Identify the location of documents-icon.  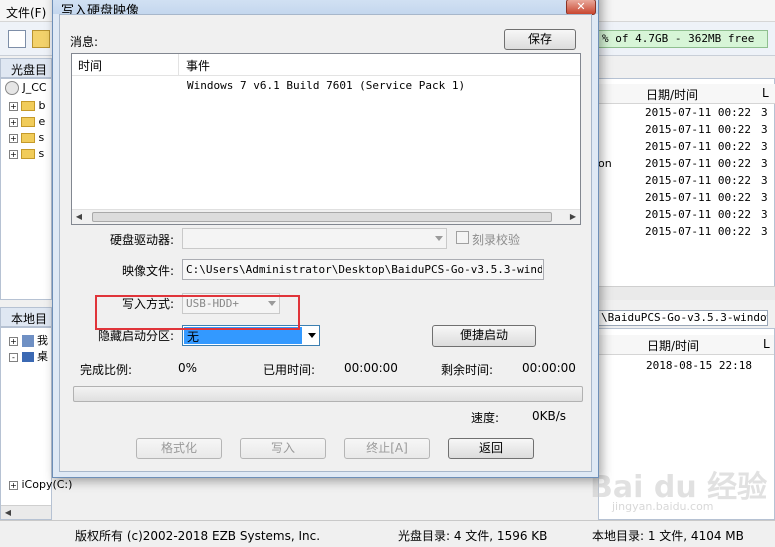
(27, 341).